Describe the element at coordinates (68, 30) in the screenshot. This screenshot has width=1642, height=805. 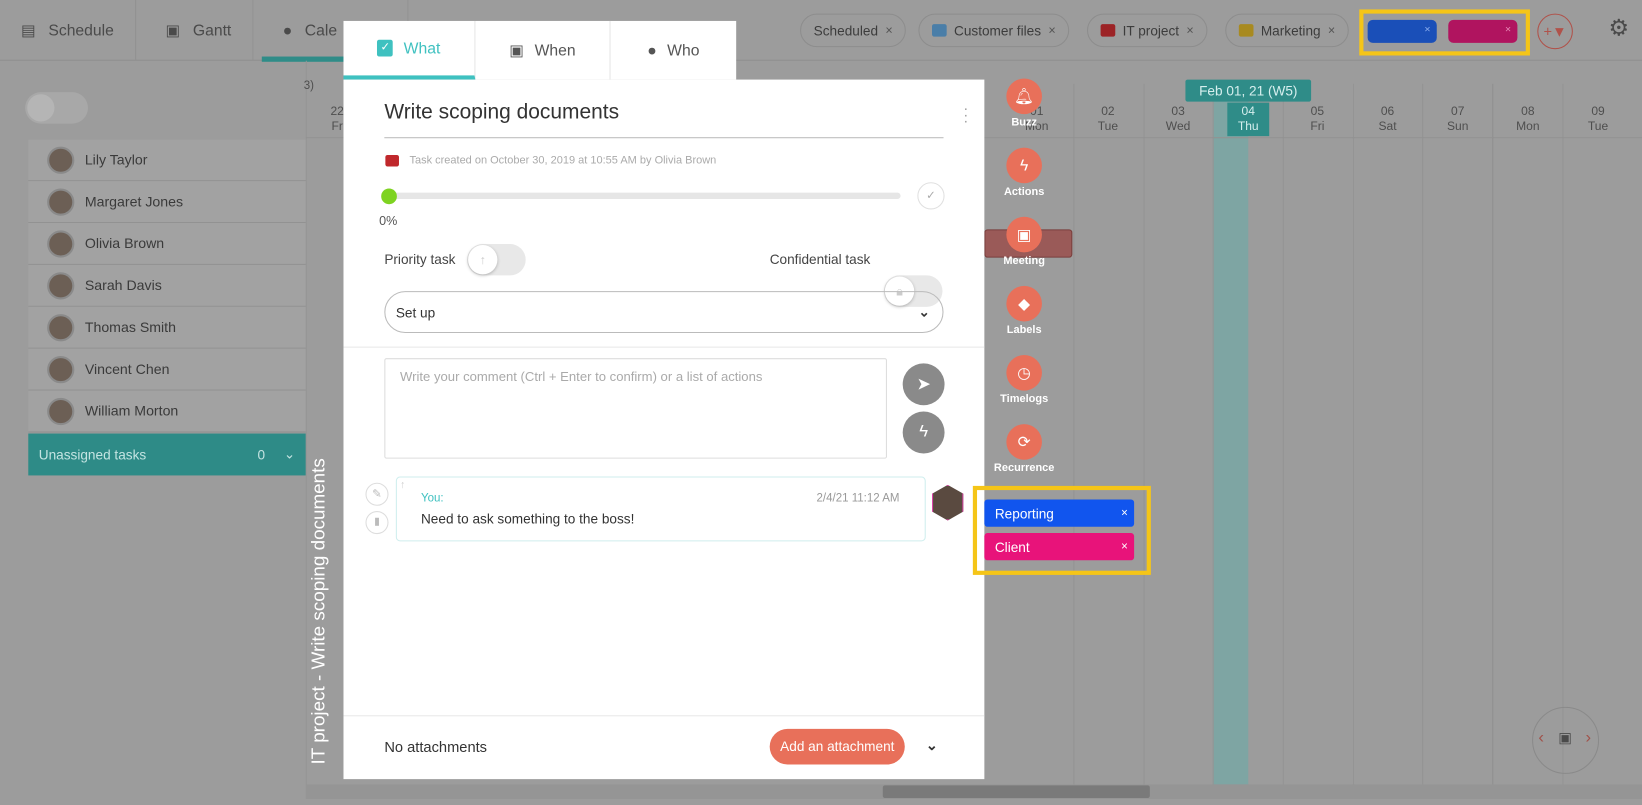
I see `tab-schedule: ▤ Schedule` at that location.